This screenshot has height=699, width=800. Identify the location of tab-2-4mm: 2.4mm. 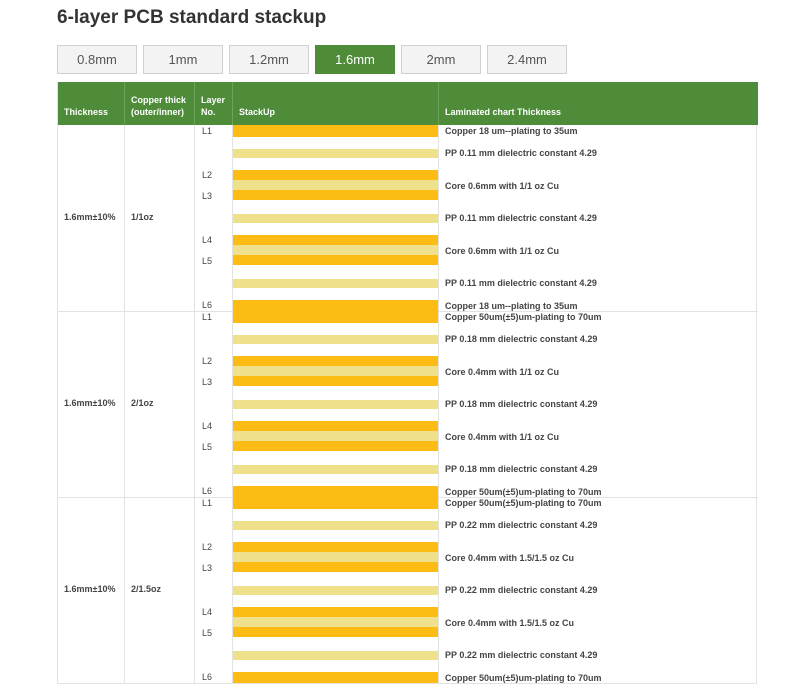
(527, 59).